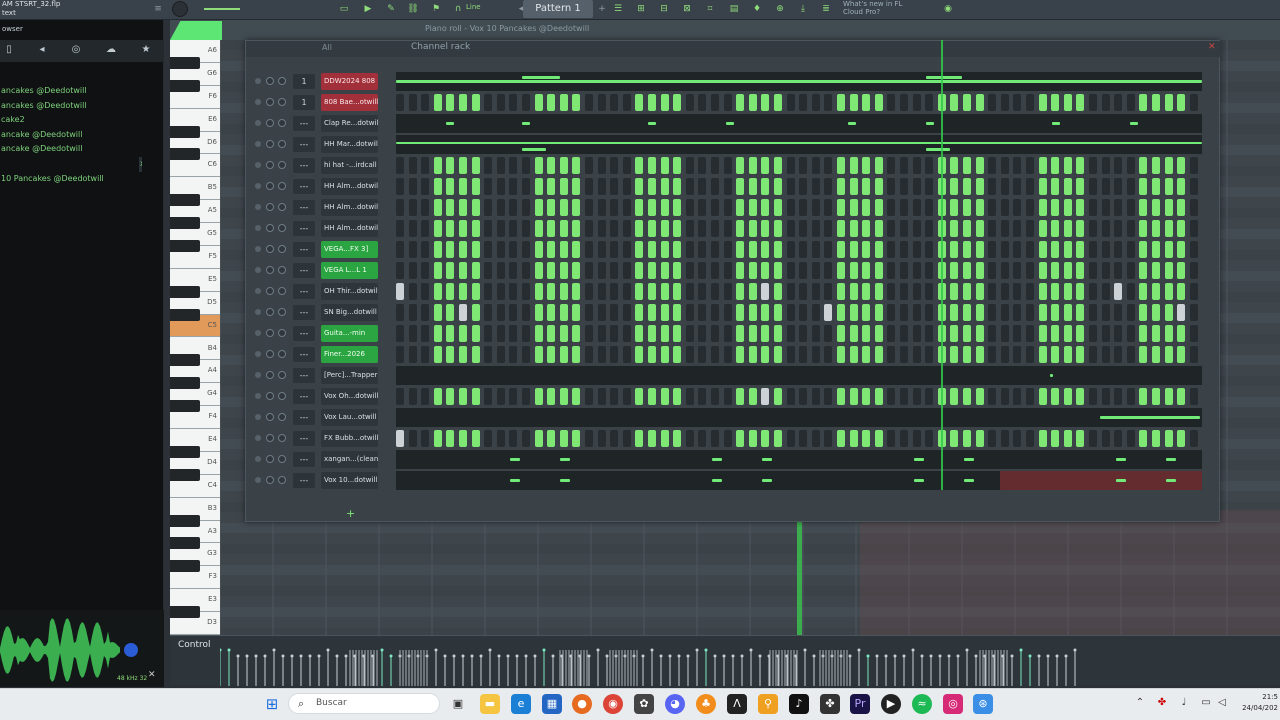 The image size is (1280, 720). What do you see at coordinates (780, 9) in the screenshot?
I see `record-icon: ⊕` at bounding box center [780, 9].